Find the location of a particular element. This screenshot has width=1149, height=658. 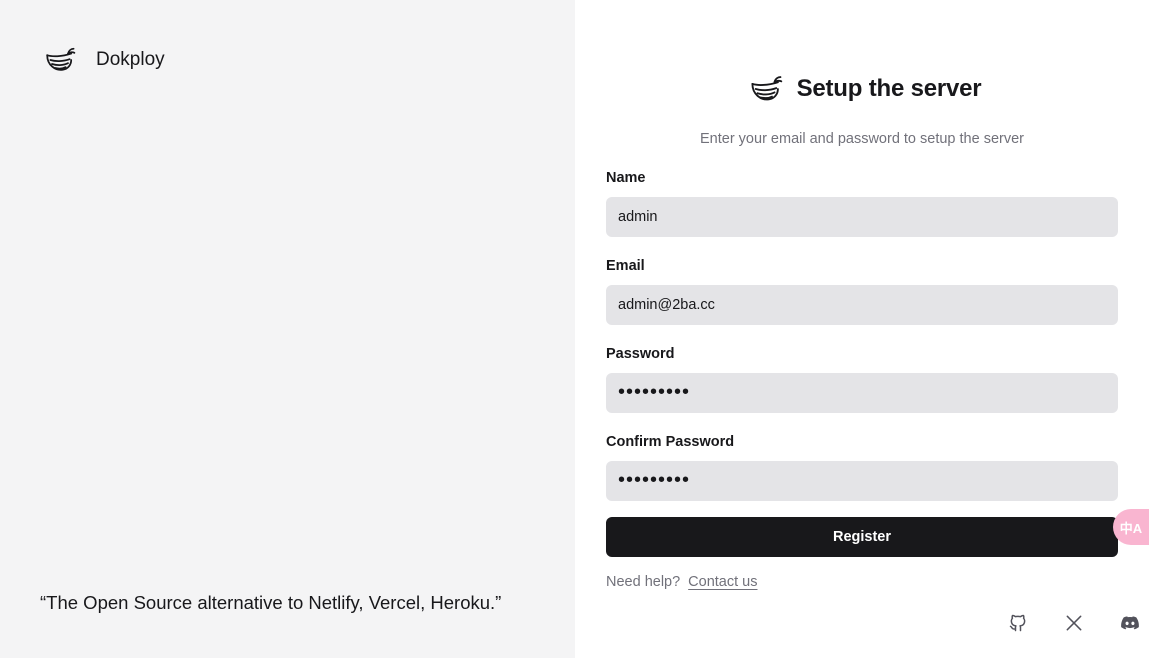

name-label: Name is located at coordinates (626, 178).